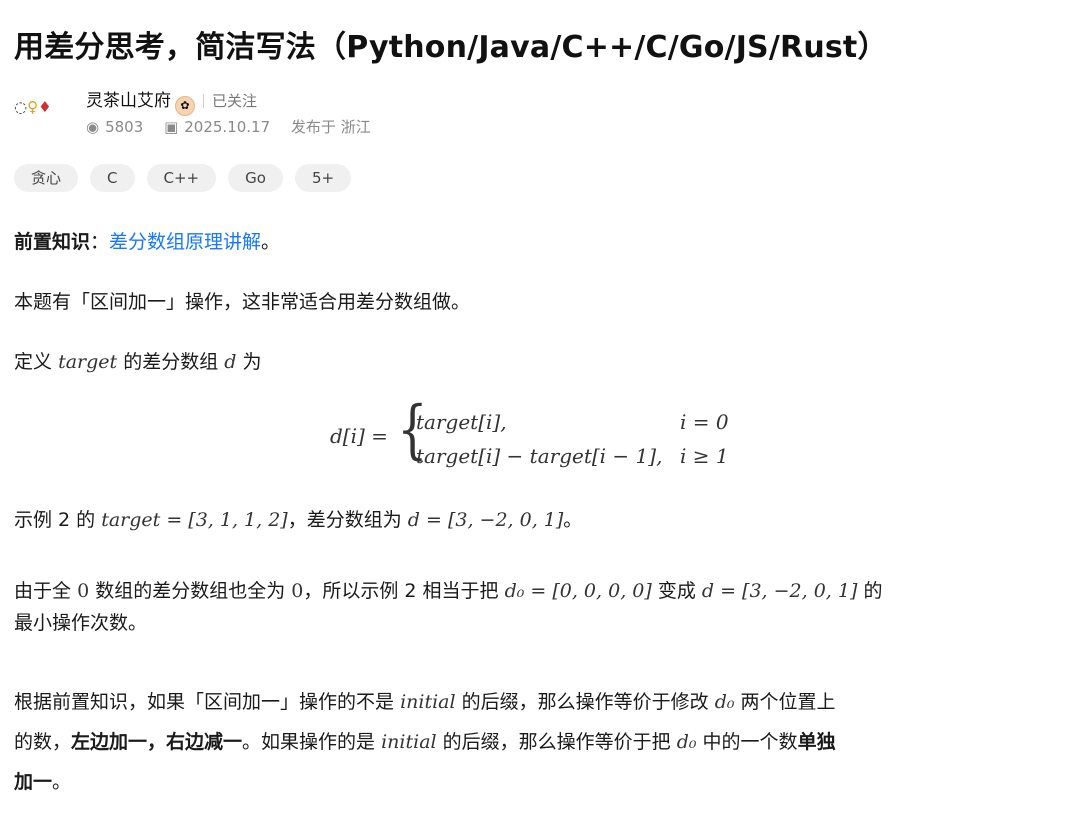 This screenshot has width=1076, height=813. What do you see at coordinates (539, 456) in the screenshot?
I see `formula-case-2: target[i] − target[i − 1],` at bounding box center [539, 456].